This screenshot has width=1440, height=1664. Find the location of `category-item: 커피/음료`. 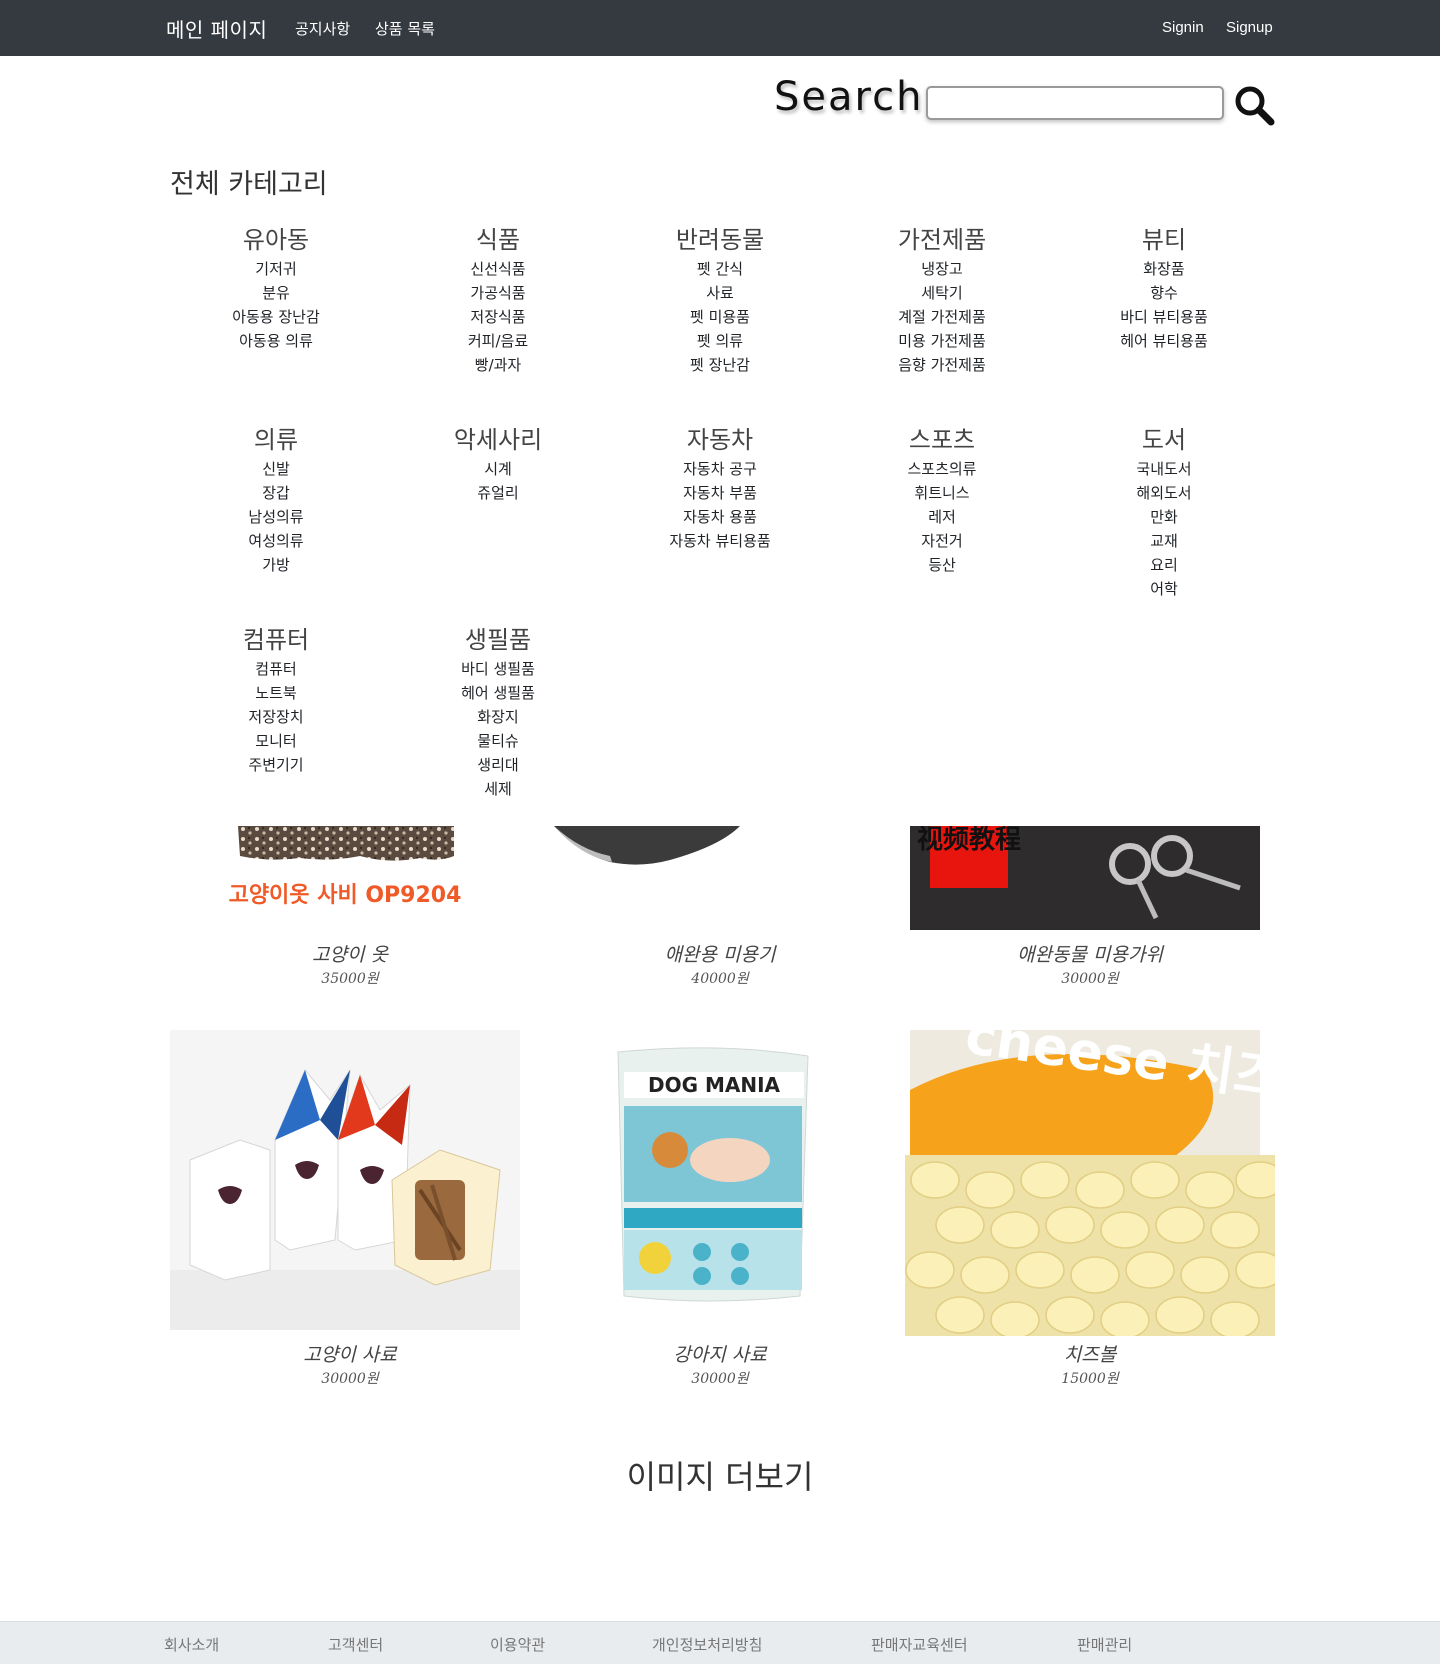

category-item: 커피/음료 is located at coordinates (498, 341).